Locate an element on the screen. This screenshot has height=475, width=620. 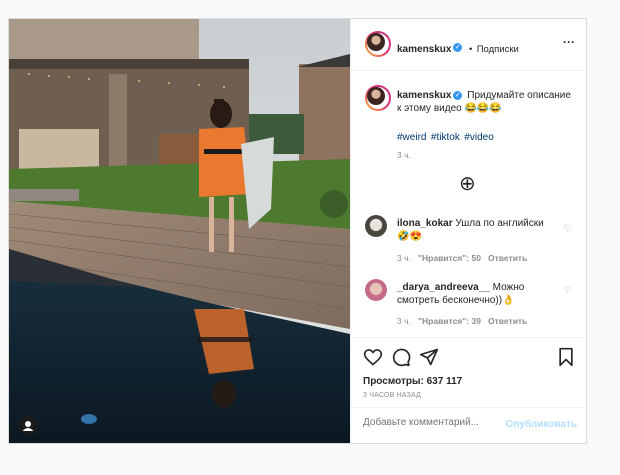
header-username: kamenskux is located at coordinates (424, 49).